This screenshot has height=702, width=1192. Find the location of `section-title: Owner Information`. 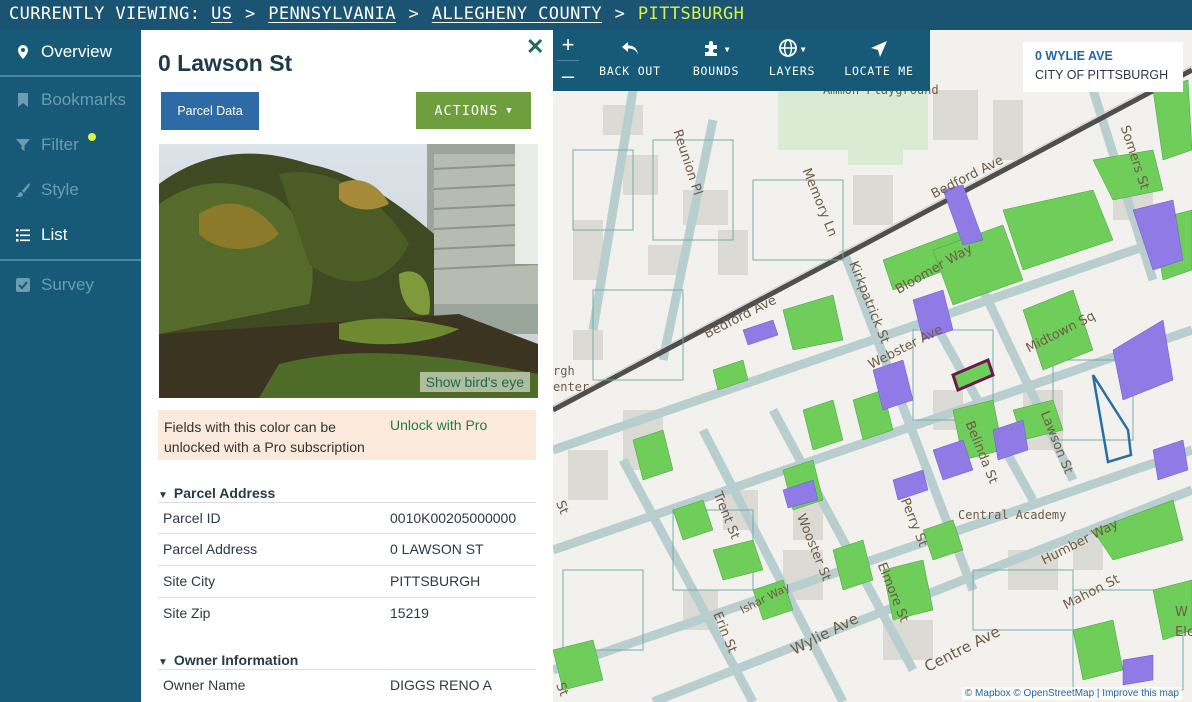

section-title: Owner Information is located at coordinates (236, 660).